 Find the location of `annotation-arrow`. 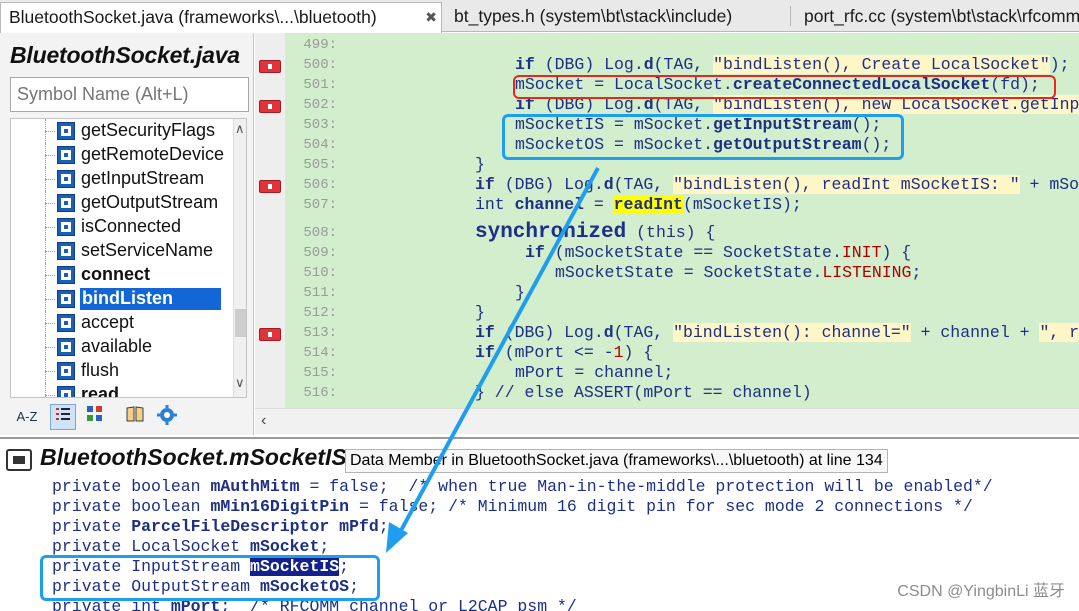

annotation-arrow is located at coordinates (493, 360).